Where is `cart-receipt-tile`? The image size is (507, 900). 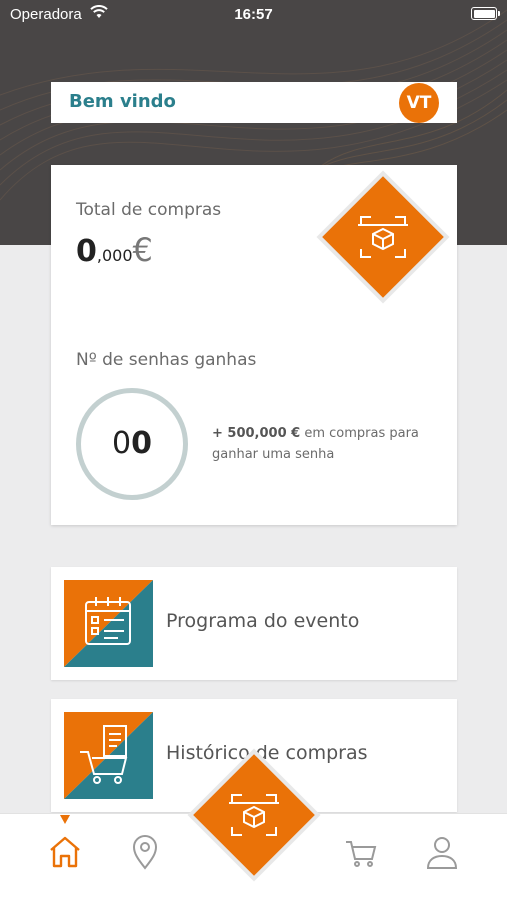
cart-receipt-tile is located at coordinates (108, 755).